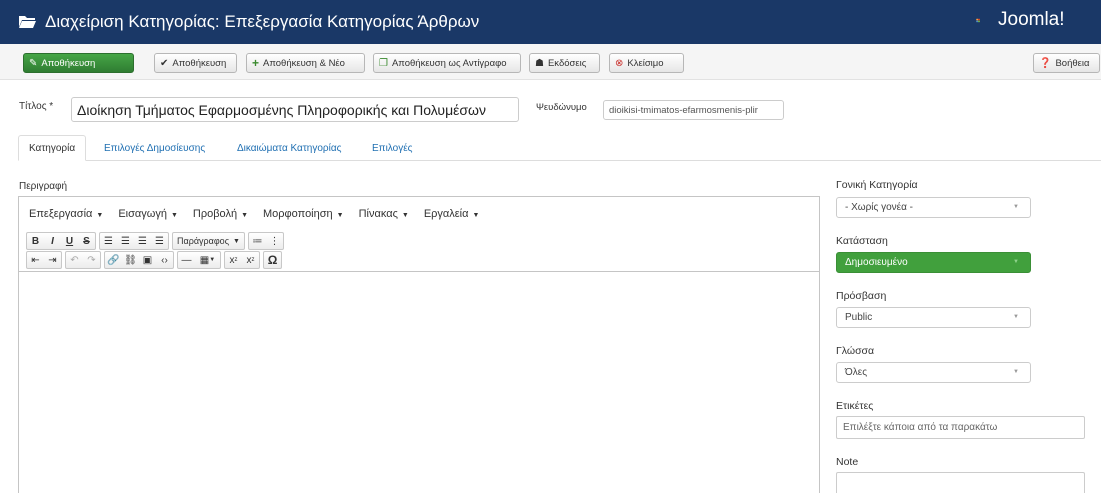 The image size is (1101, 493). What do you see at coordinates (383, 63) in the screenshot?
I see `copy-icon: ❐` at bounding box center [383, 63].